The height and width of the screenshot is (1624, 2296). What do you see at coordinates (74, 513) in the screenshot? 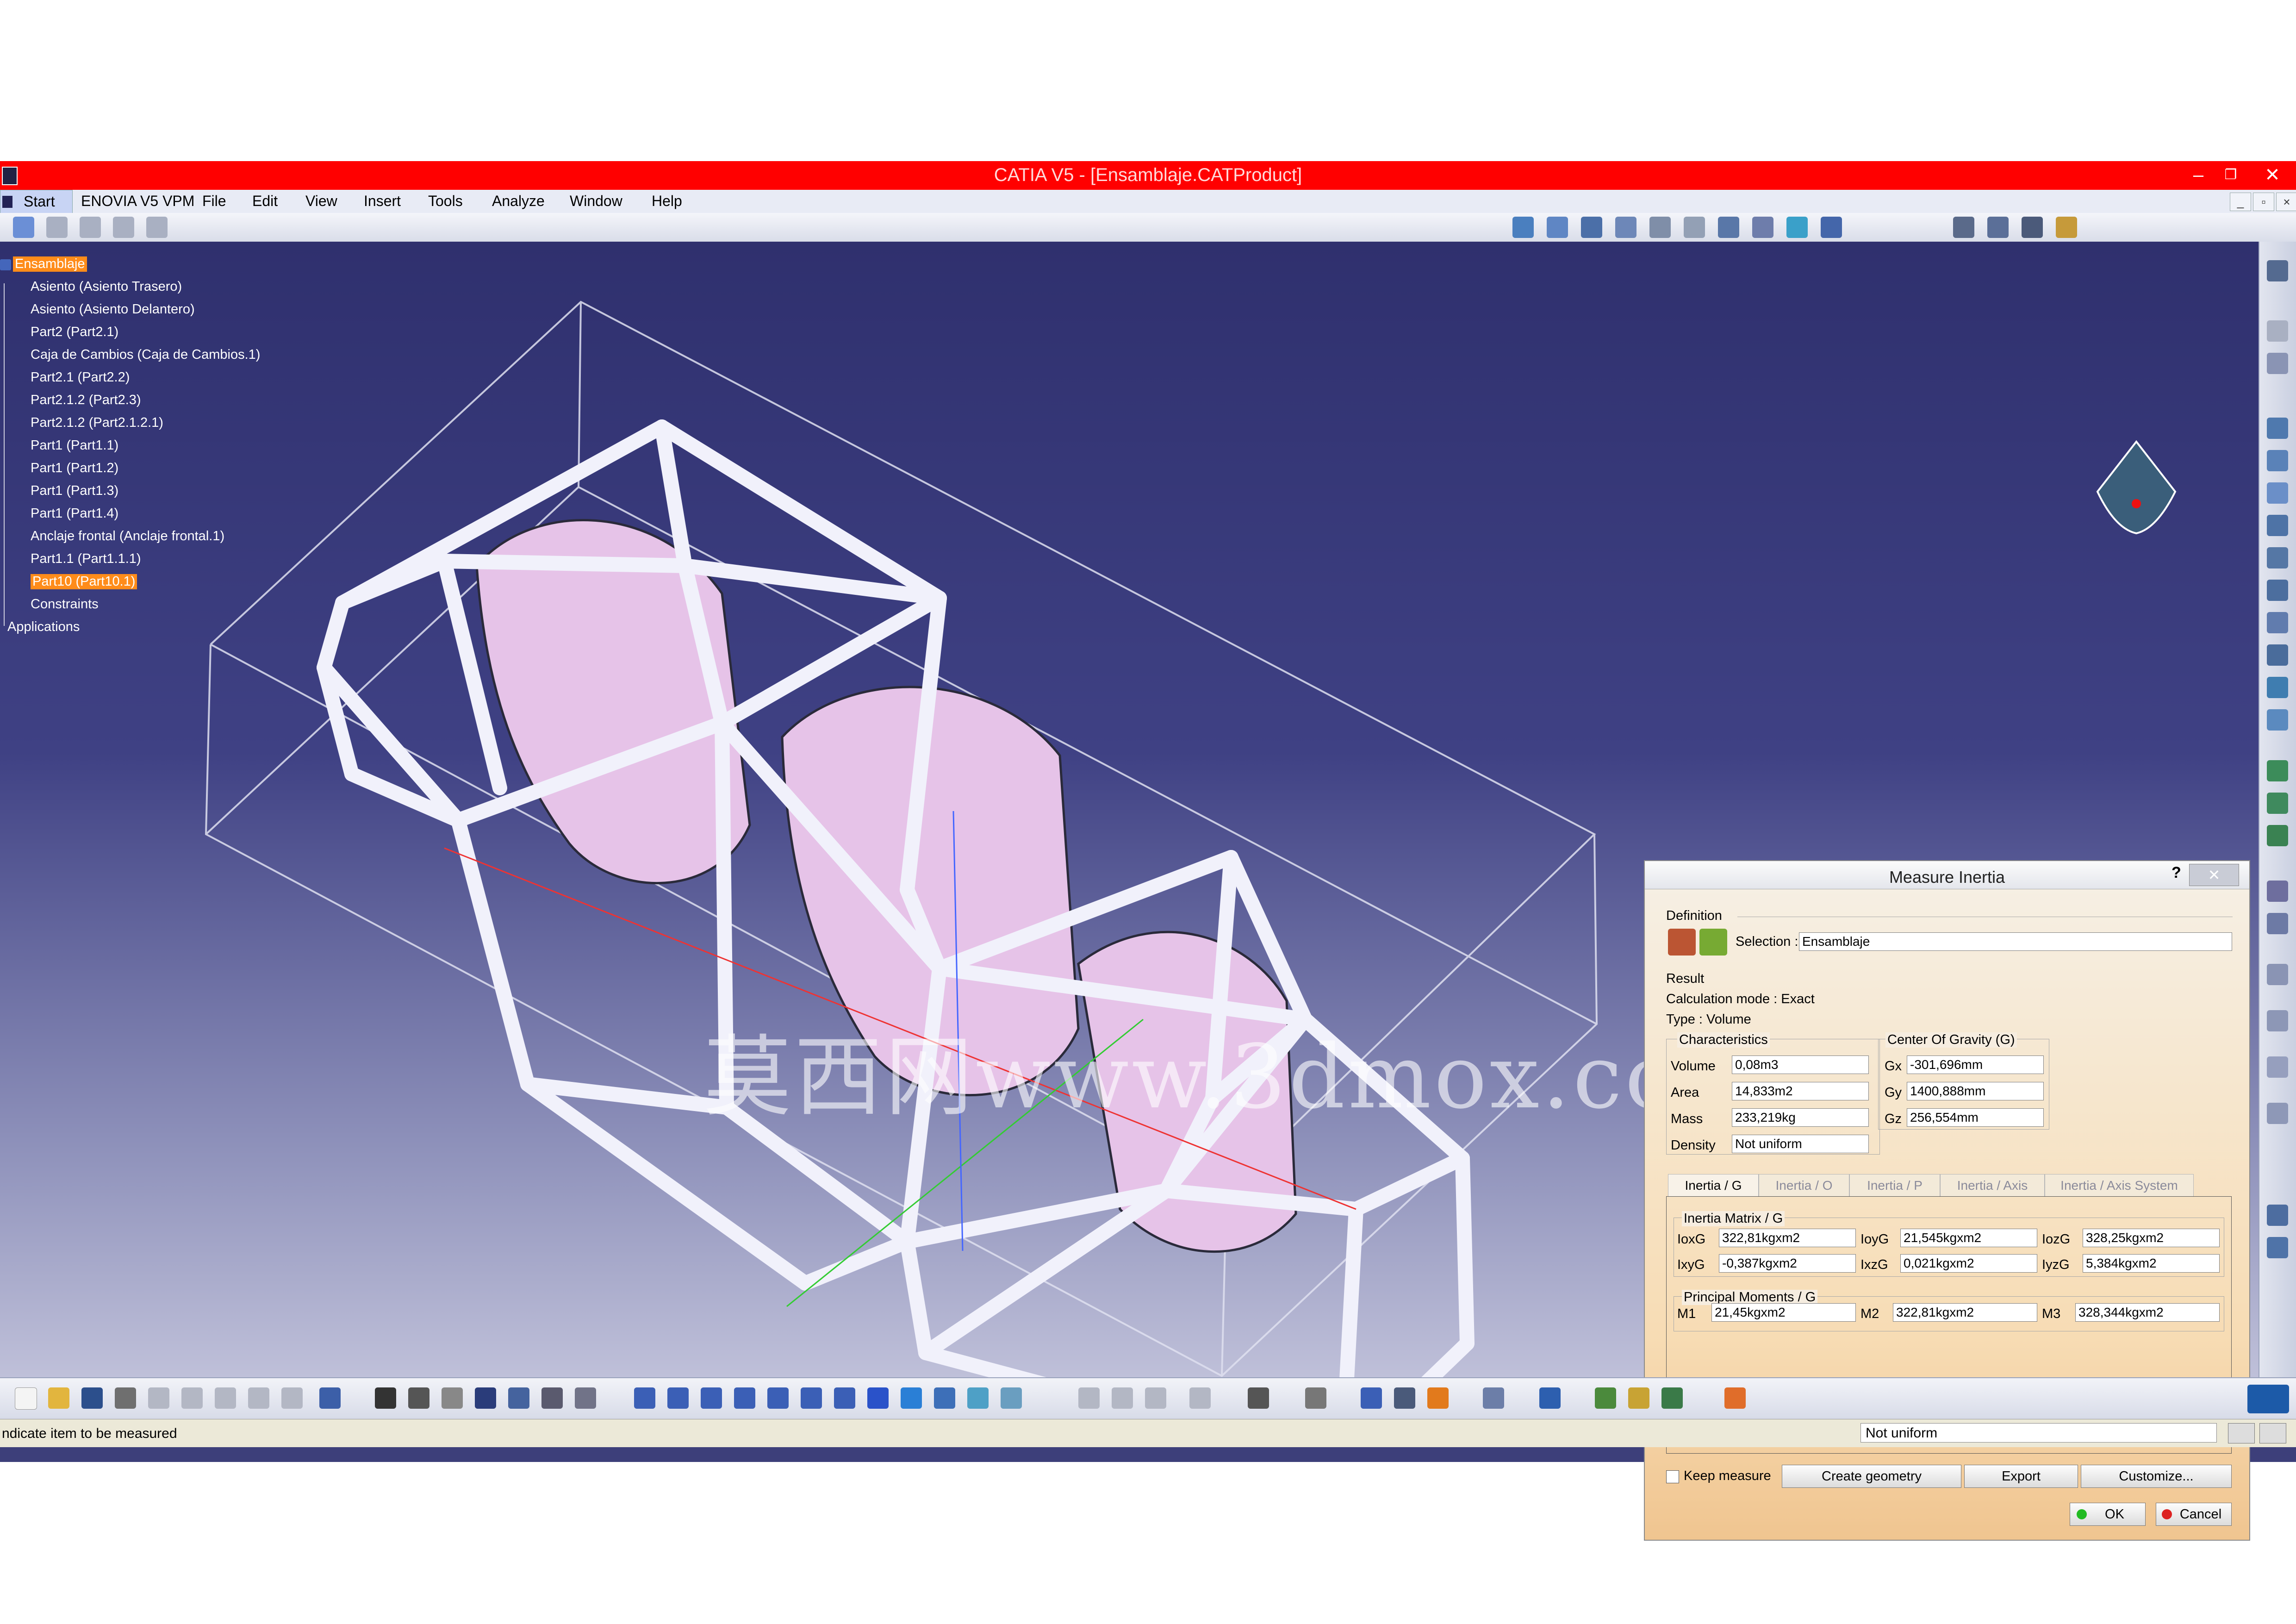
I see `tree-item: Part1 (Part1.4)` at bounding box center [74, 513].